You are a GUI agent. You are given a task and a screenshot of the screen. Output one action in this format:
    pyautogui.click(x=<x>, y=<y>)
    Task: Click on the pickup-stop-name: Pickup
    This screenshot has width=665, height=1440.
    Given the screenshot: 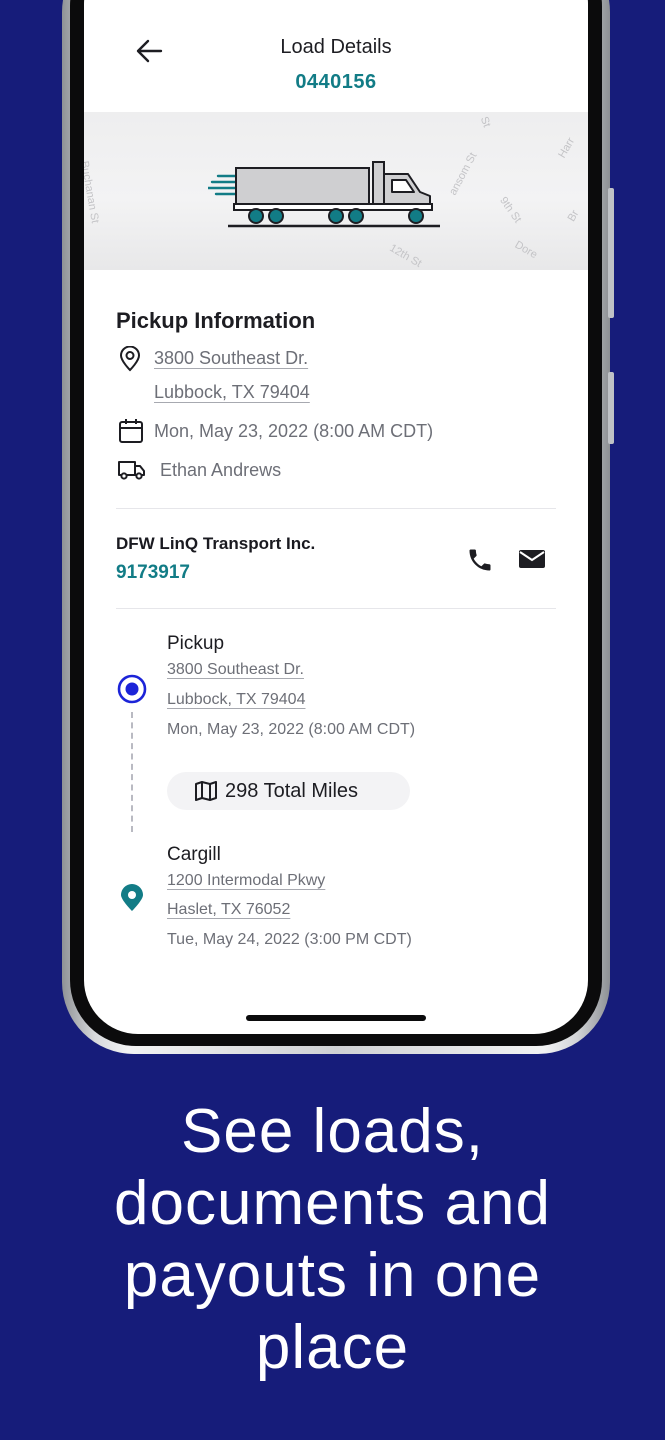 What is the action you would take?
    pyautogui.click(x=196, y=643)
    